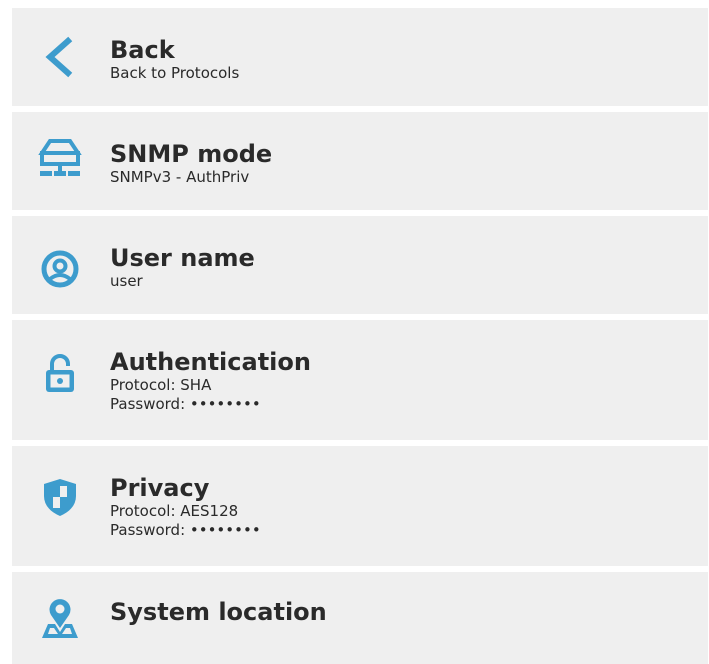 This screenshot has height=664, width=709. Describe the element at coordinates (174, 511) in the screenshot. I see `item-protocol: Protocol: AES128` at that location.